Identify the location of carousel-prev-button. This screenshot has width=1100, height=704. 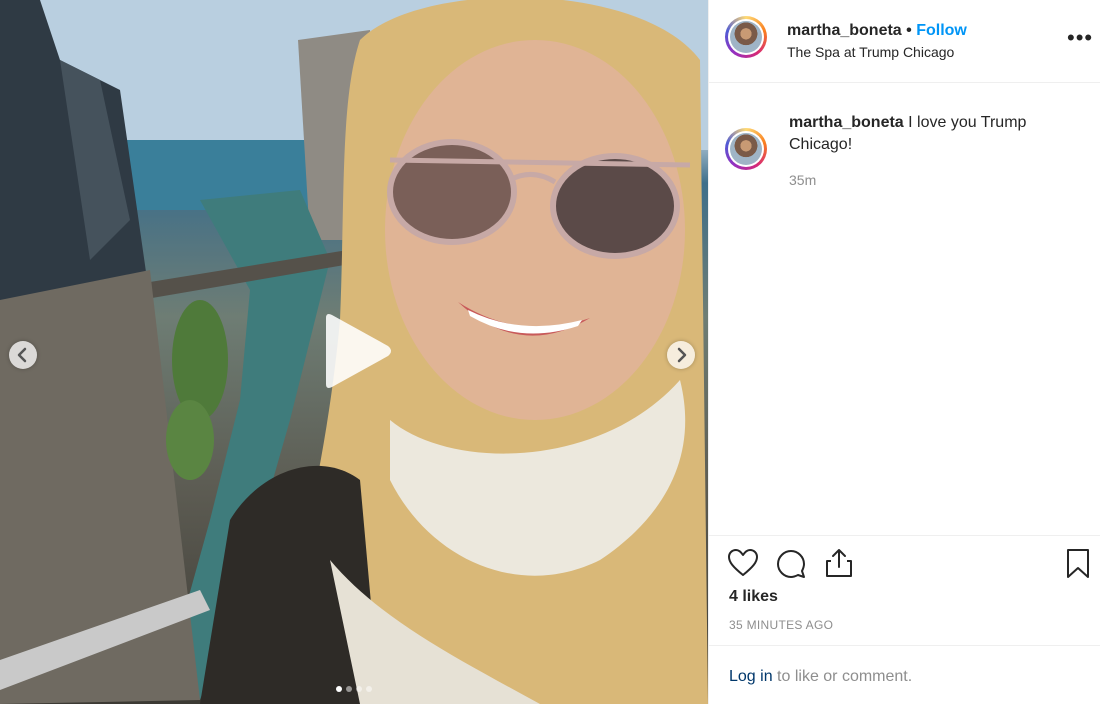
(23, 355).